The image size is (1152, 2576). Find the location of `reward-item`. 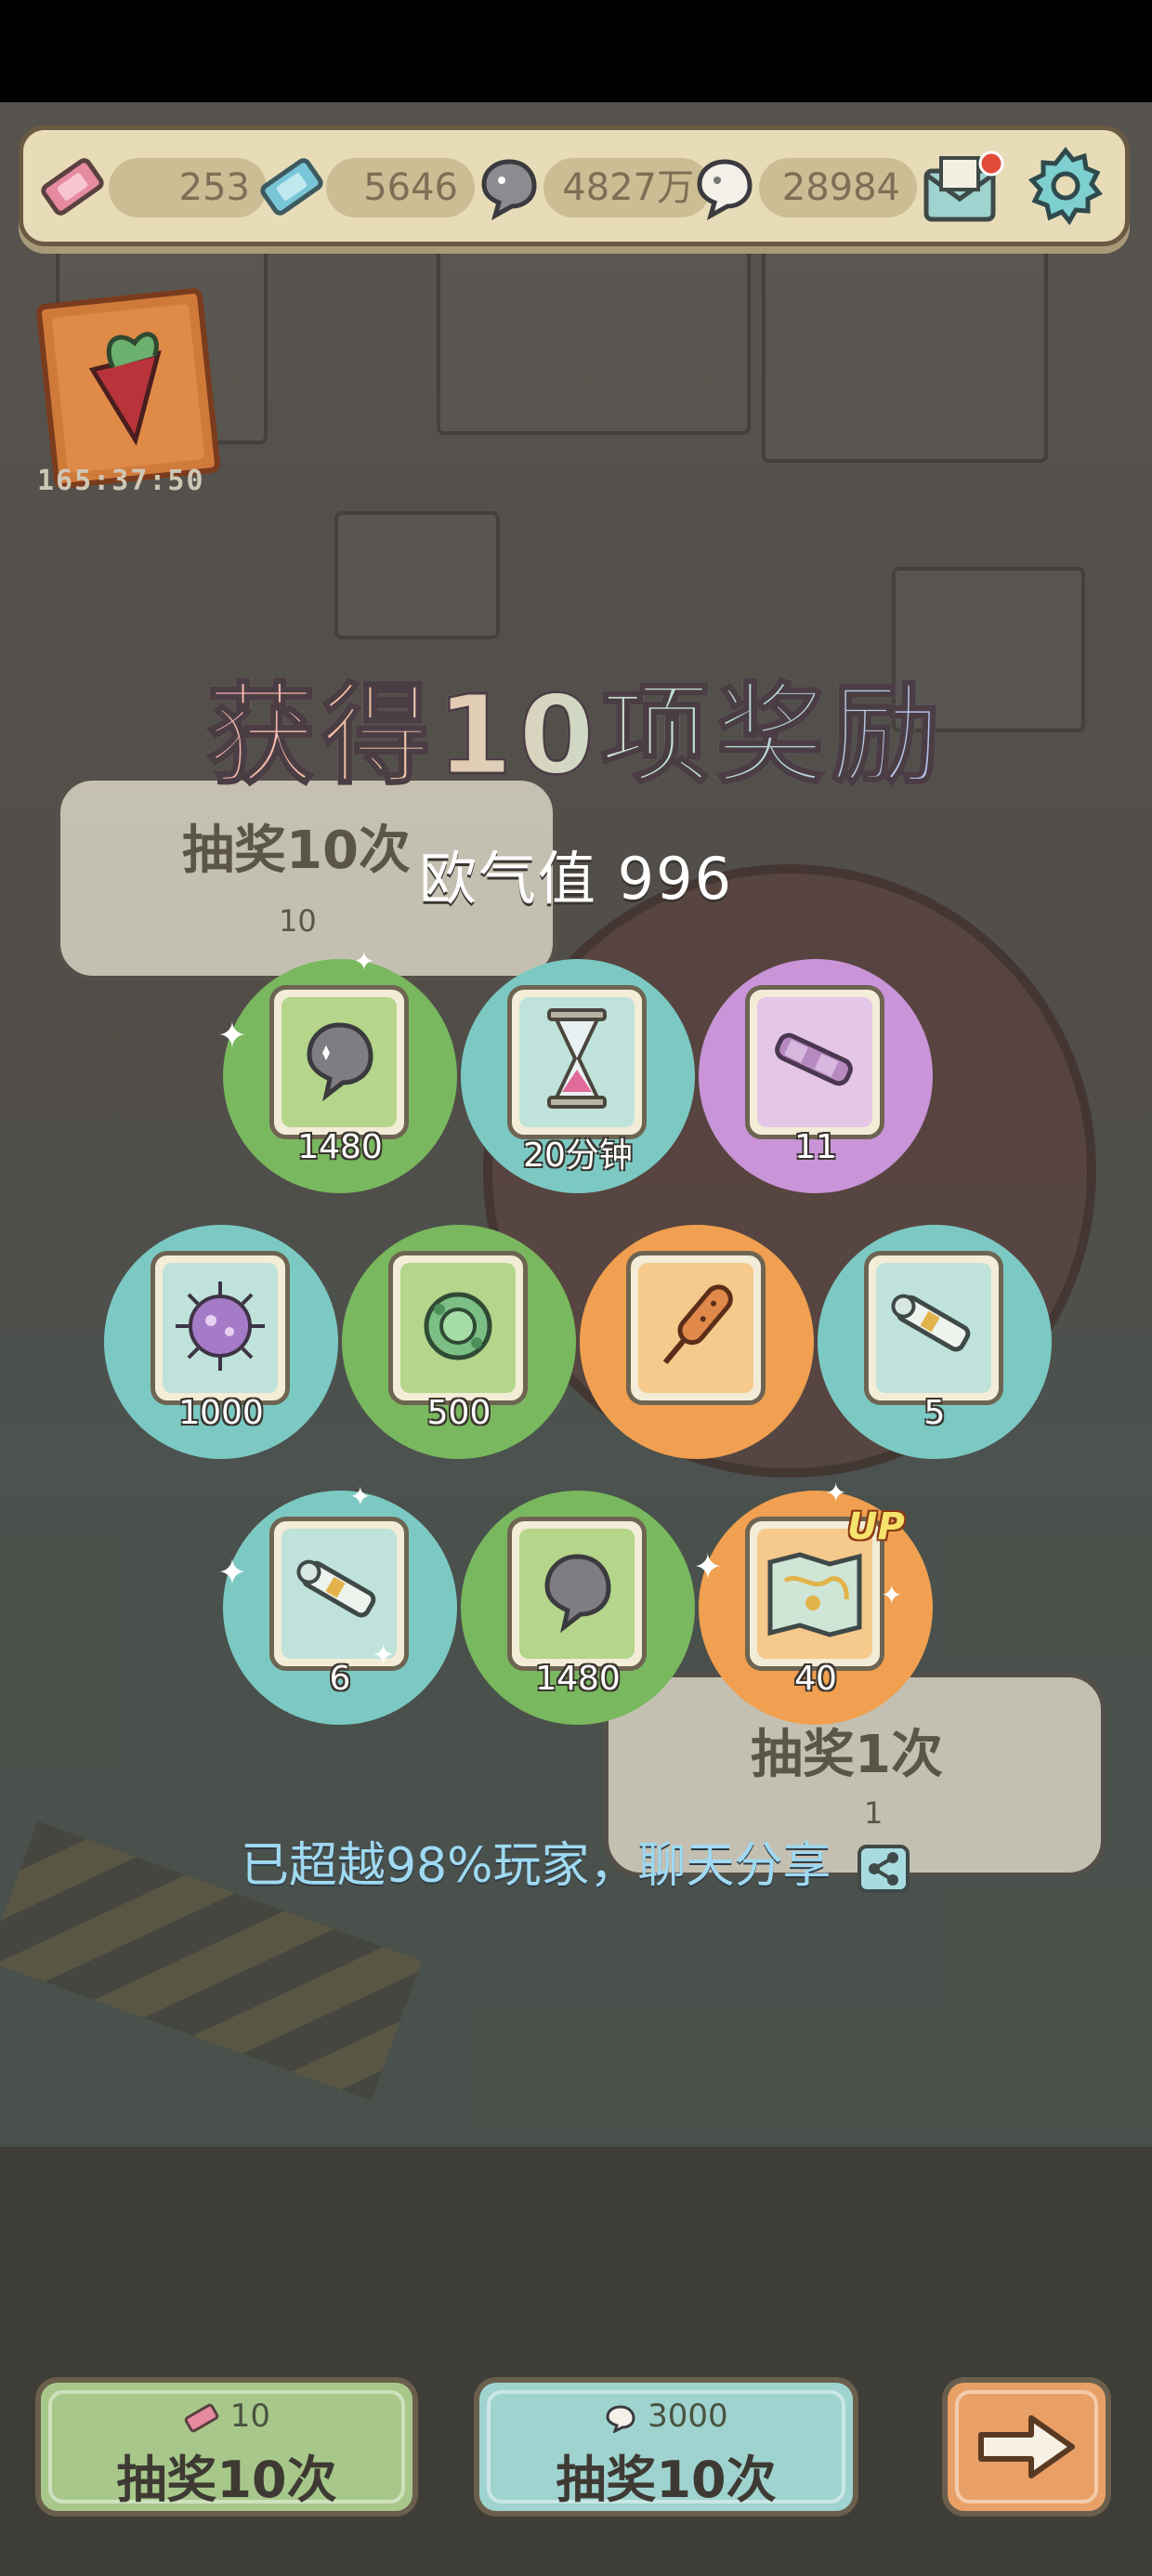

reward-item is located at coordinates (697, 1342).